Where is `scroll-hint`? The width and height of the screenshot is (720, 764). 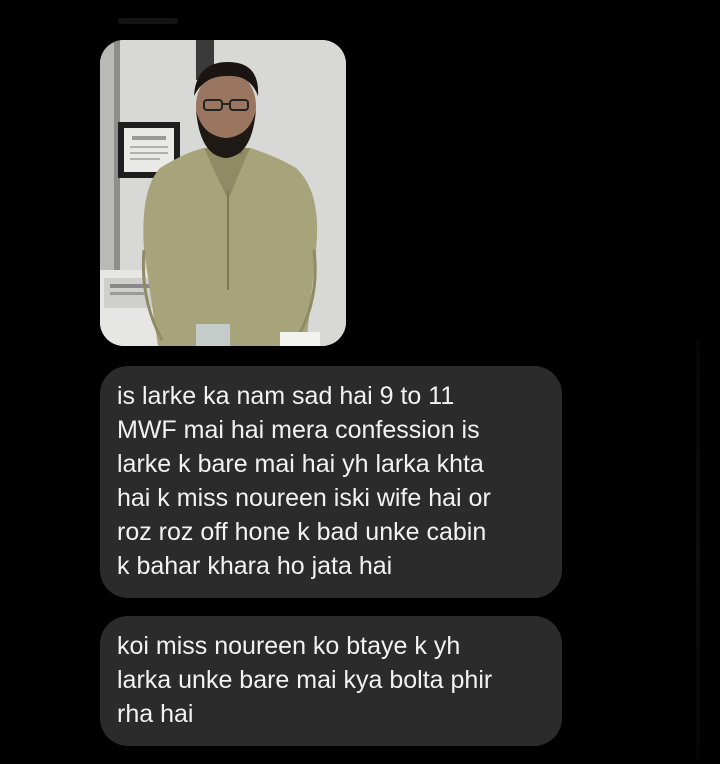
scroll-hint is located at coordinates (148, 21).